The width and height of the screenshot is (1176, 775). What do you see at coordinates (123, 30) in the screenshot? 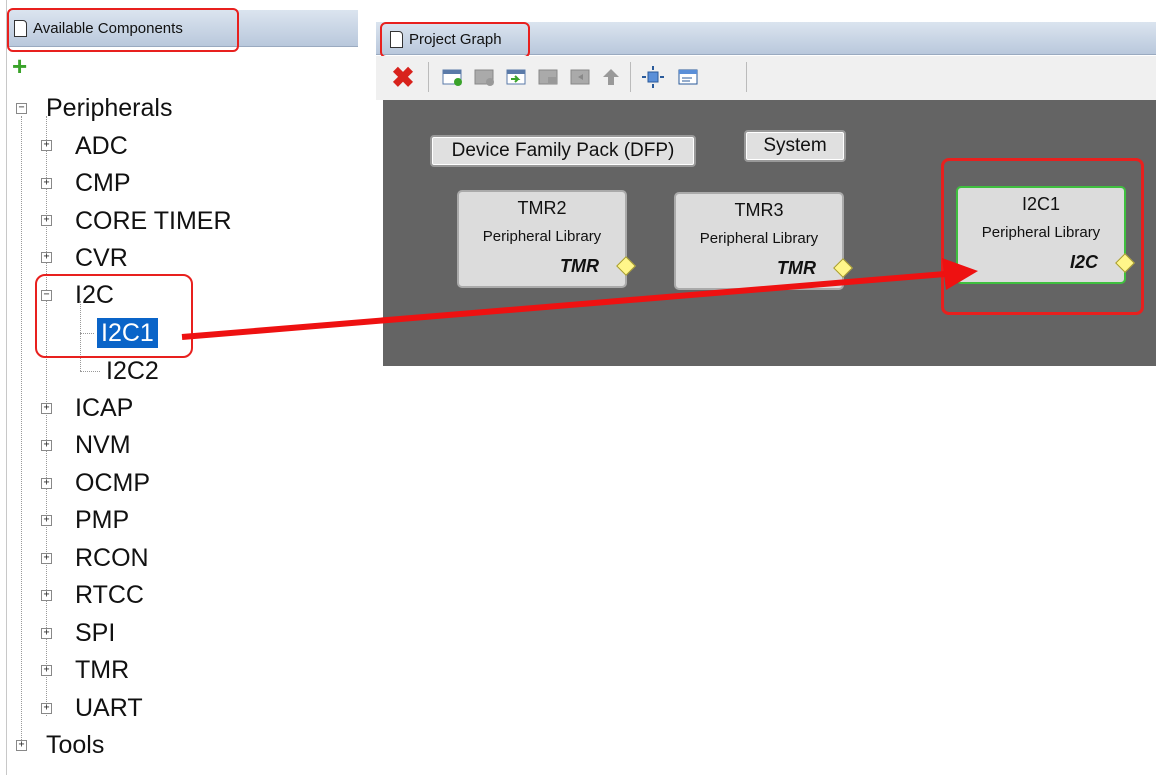
I see `highlight-available-components` at bounding box center [123, 30].